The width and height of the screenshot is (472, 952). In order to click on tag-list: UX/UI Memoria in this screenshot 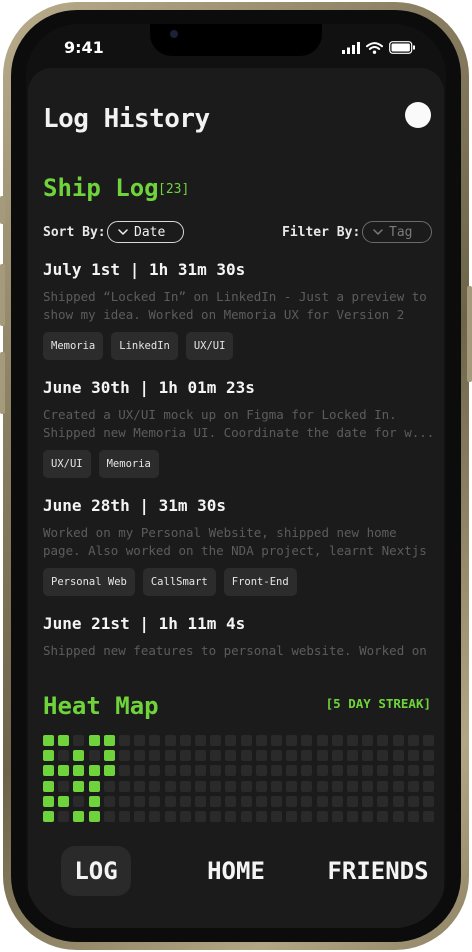, I will do `click(239, 464)`.